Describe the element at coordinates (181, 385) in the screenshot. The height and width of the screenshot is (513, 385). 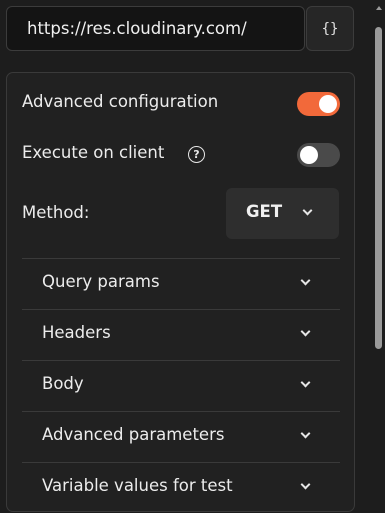
I see `section-body: Body` at that location.